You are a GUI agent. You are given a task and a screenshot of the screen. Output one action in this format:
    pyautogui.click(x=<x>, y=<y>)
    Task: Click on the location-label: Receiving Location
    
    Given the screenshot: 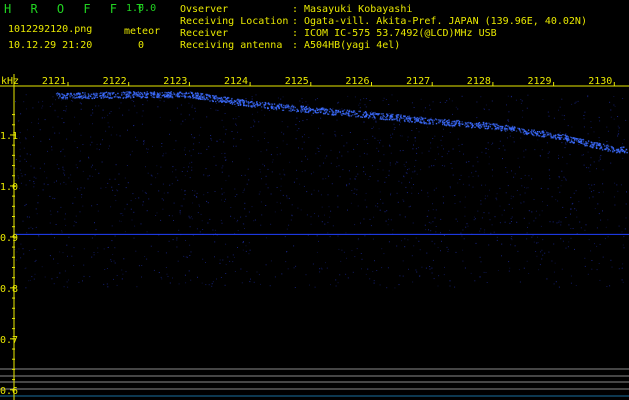 What is the action you would take?
    pyautogui.click(x=234, y=21)
    